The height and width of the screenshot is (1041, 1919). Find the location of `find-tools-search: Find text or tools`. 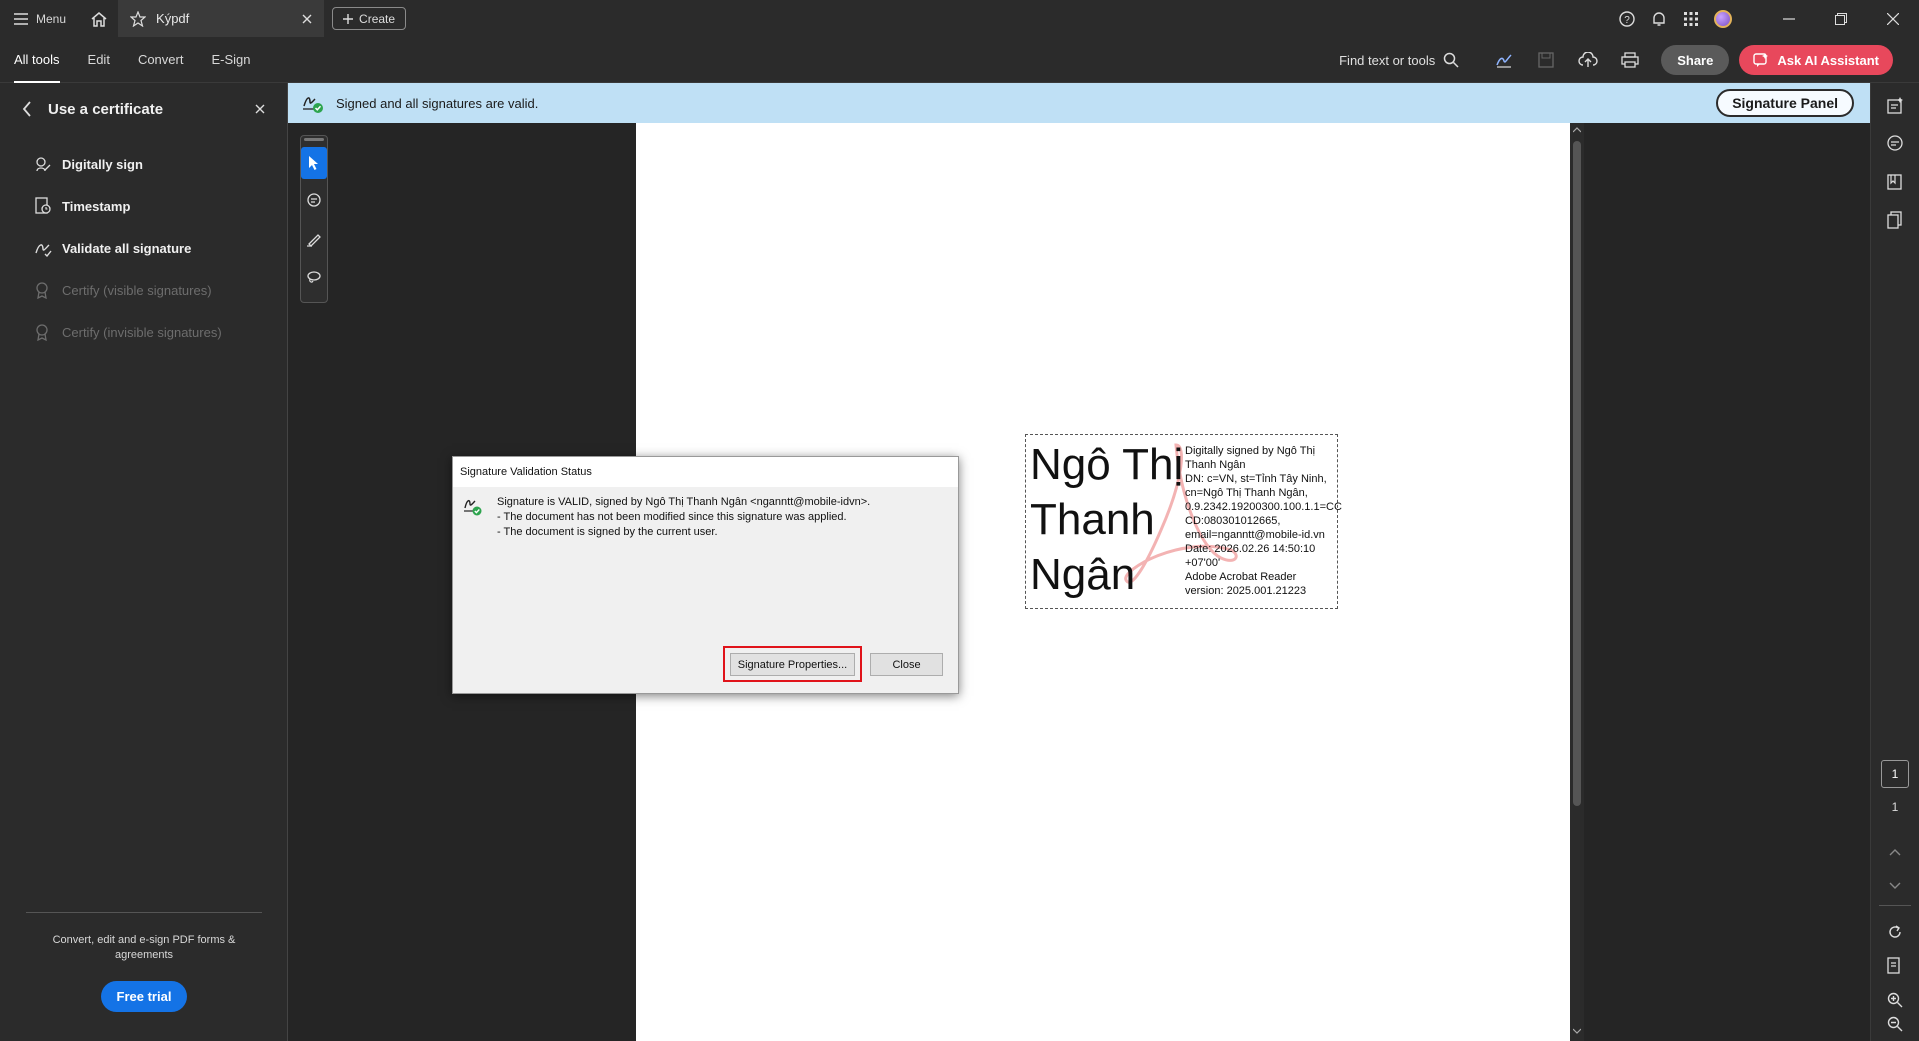

find-tools-search: Find text or tools is located at coordinates (1411, 60).